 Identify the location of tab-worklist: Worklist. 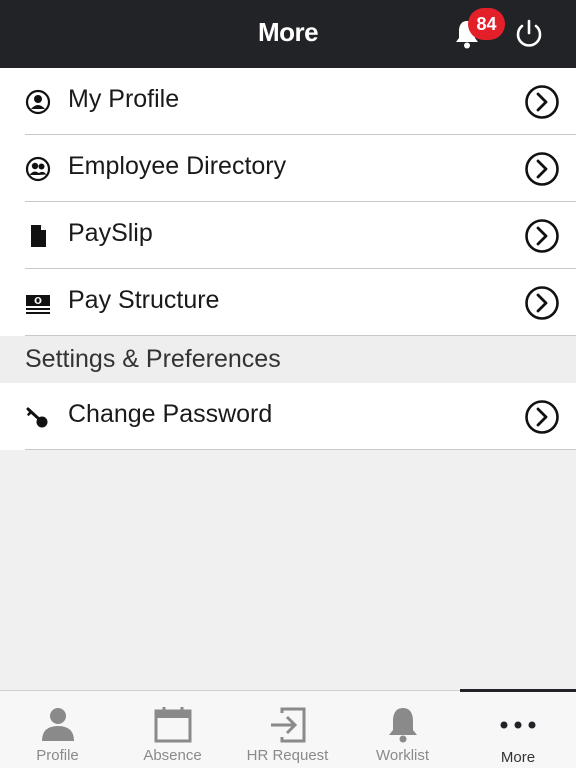
(402, 729).